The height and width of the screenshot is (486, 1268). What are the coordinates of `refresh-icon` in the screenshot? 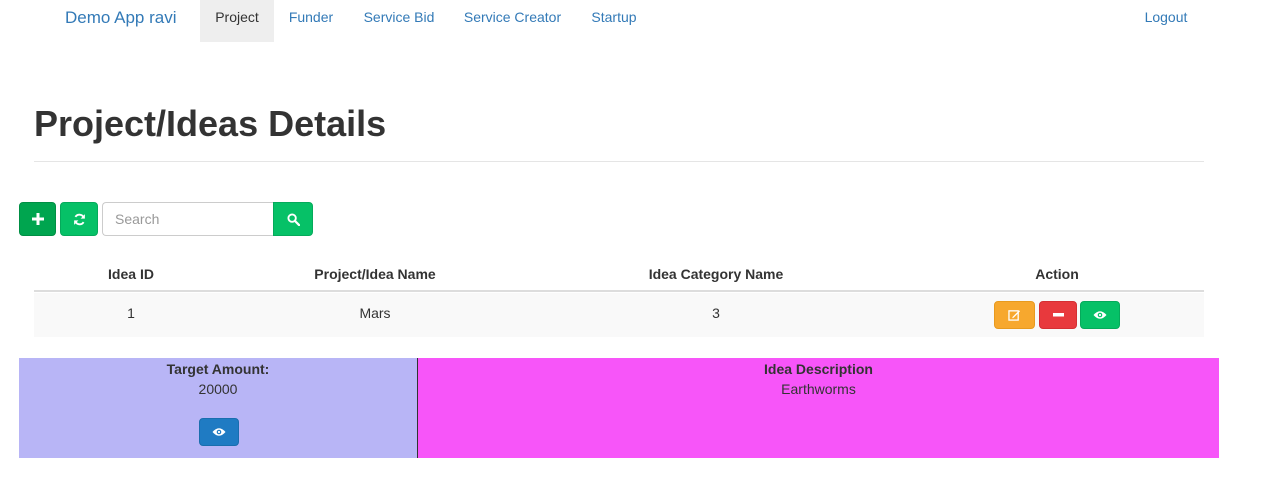 It's located at (79, 219).